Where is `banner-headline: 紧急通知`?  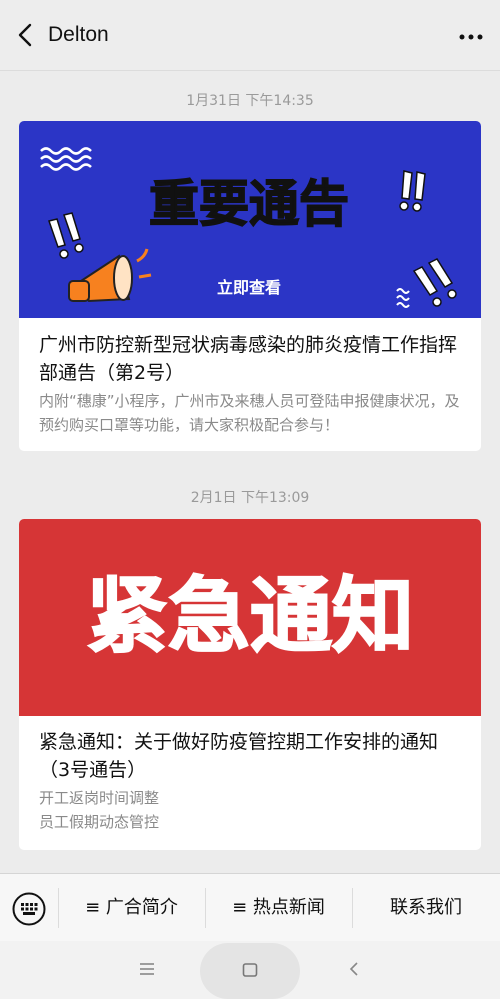
banner-headline: 紧急通知 is located at coordinates (250, 616).